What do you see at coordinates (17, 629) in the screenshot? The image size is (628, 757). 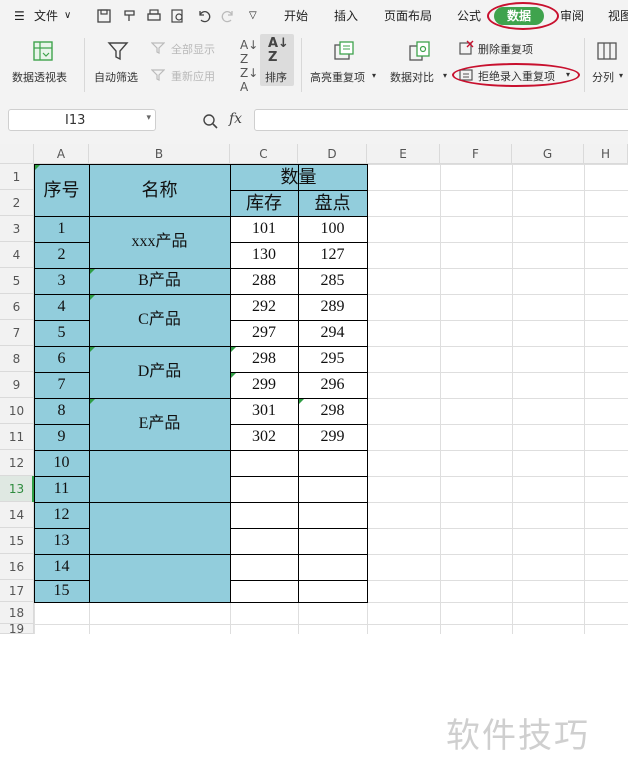 I see `row-header-19: 19` at bounding box center [17, 629].